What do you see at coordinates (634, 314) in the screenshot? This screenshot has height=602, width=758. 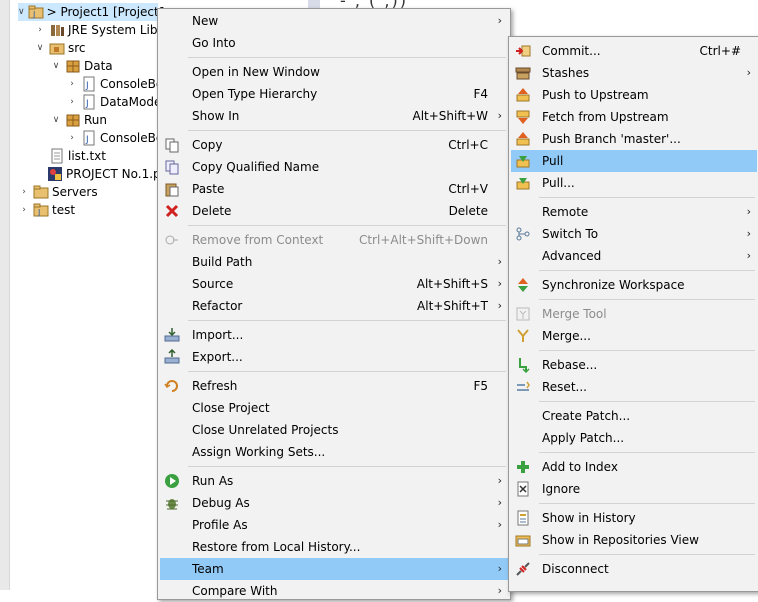 I see `menu-item-merge-tool: Merge Tool` at bounding box center [634, 314].